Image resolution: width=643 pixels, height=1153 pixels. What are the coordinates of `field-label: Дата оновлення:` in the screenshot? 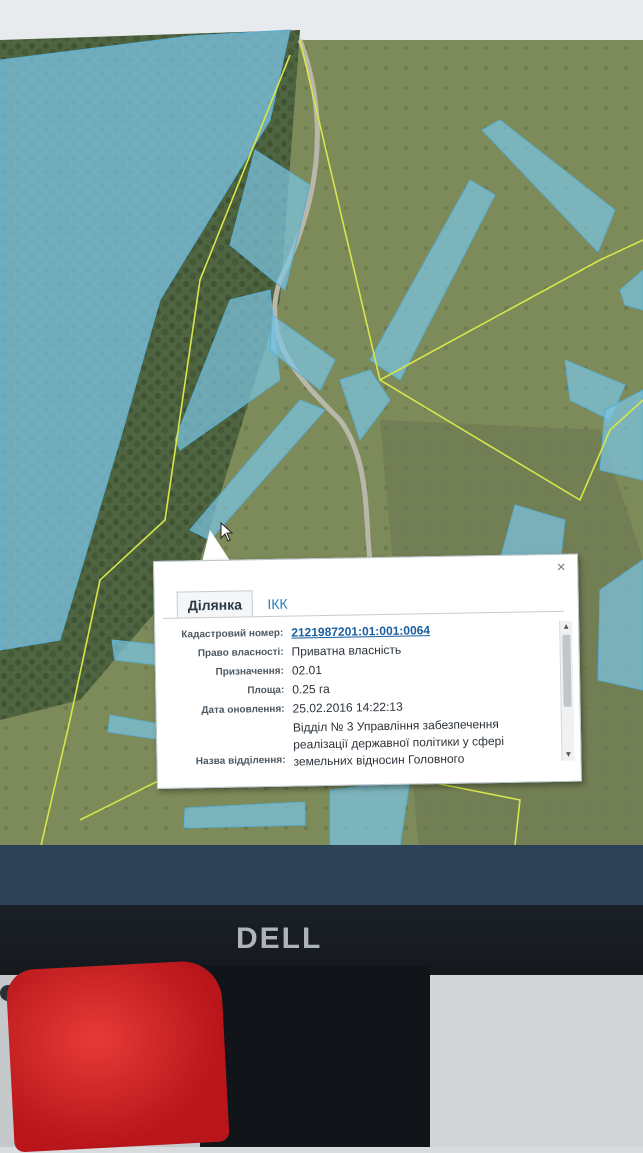 It's located at (243, 710).